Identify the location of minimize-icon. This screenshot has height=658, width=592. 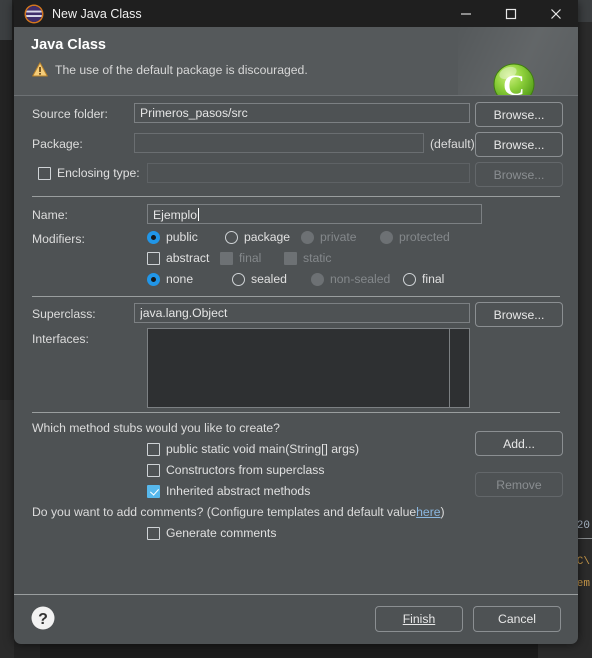
(465, 13).